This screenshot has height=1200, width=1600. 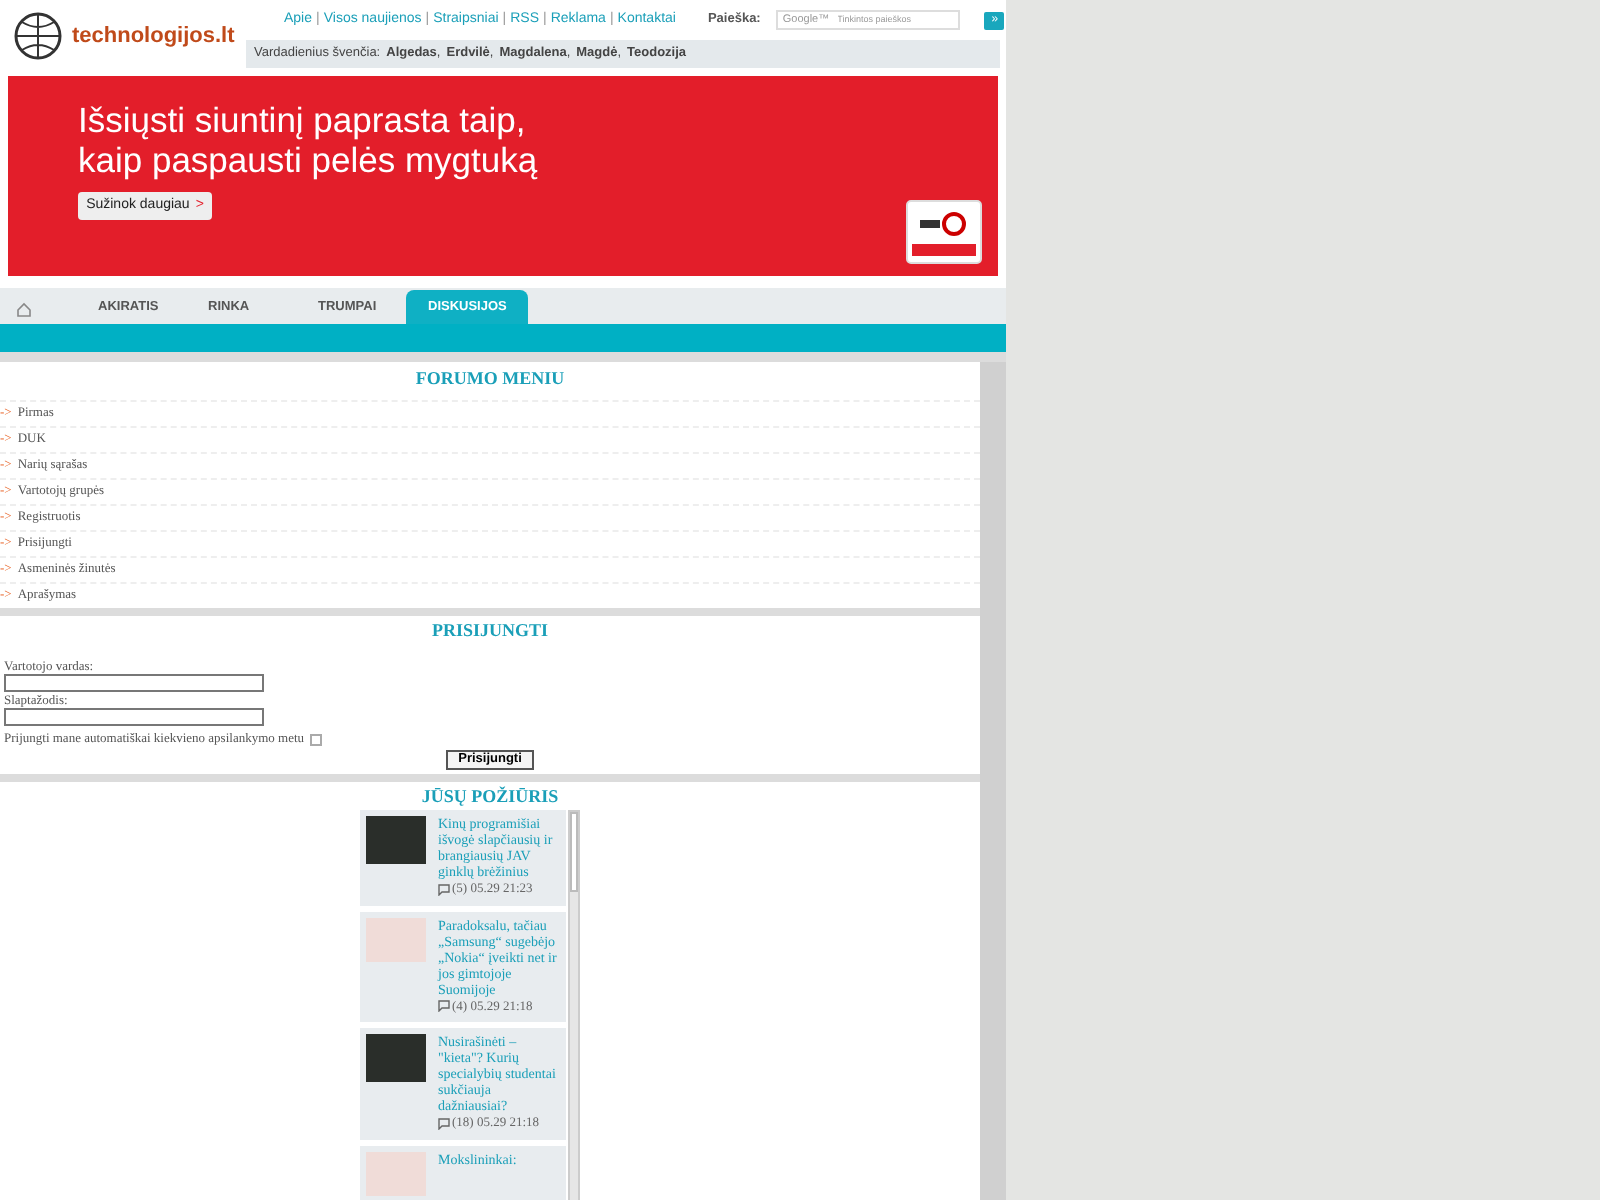 I want to click on remember-me-checkbox, so click(x=316, y=739).